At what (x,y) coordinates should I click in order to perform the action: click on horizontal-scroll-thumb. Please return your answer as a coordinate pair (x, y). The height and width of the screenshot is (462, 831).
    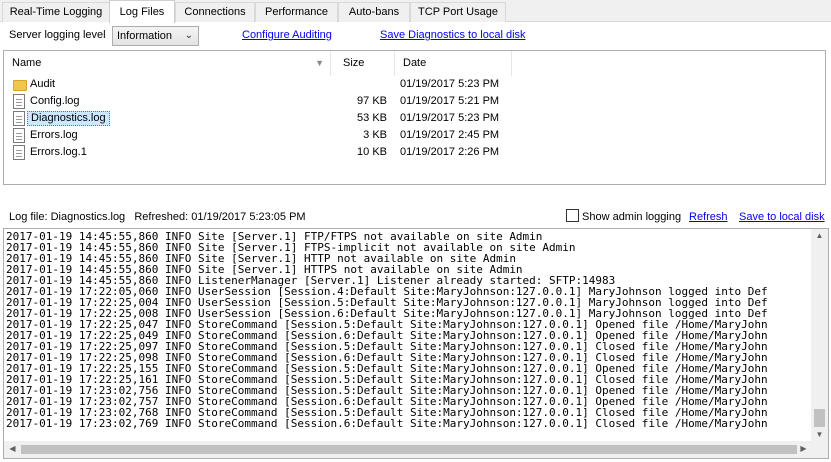
    Looking at the image, I should click on (409, 449).